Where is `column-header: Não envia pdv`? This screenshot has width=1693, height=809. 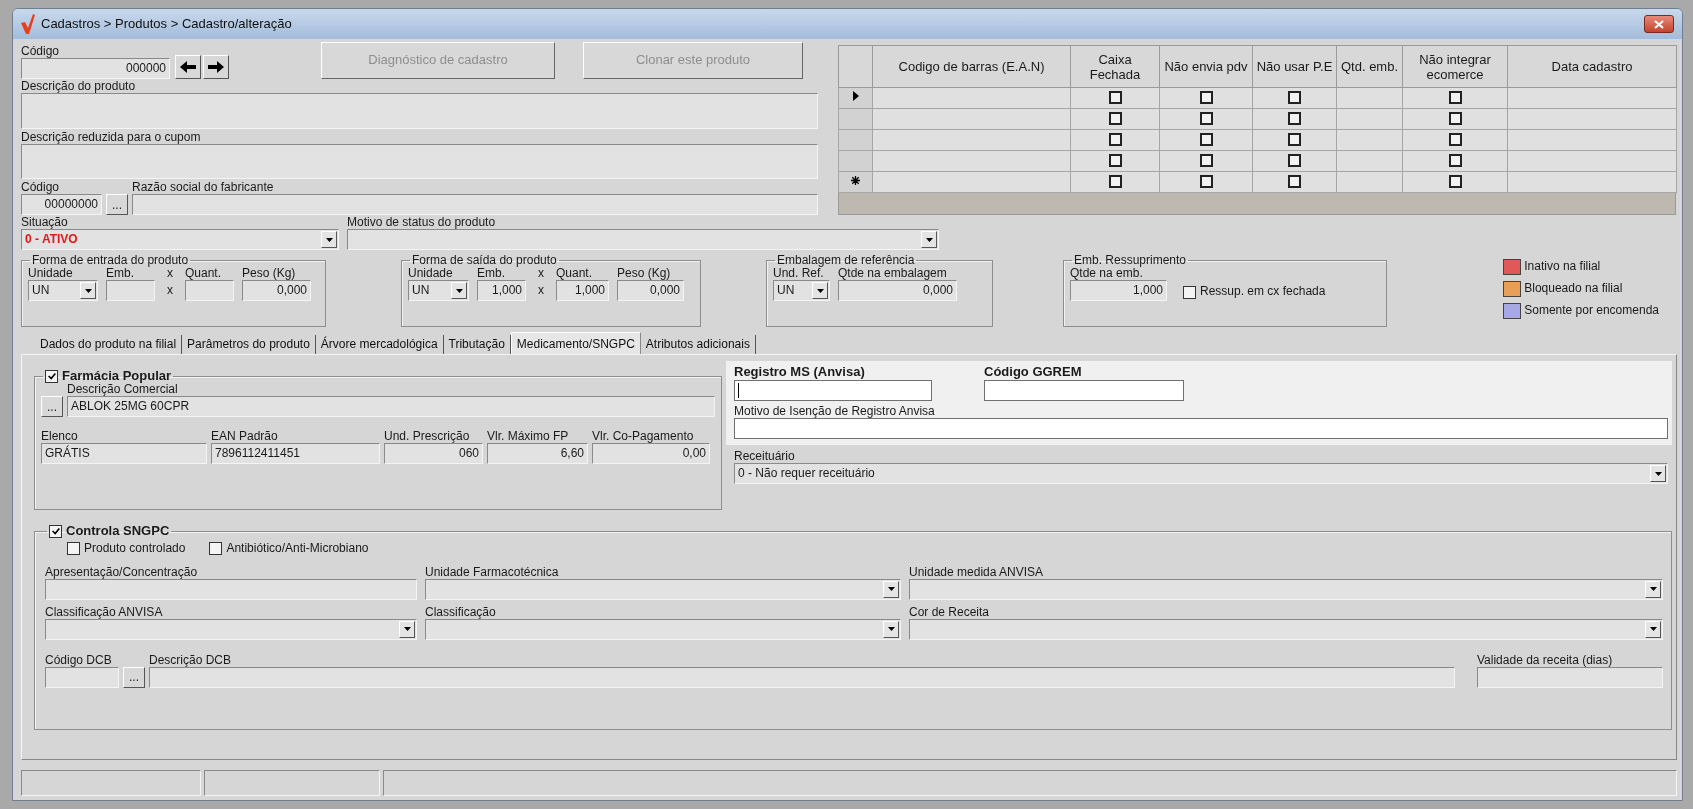 column-header: Não envia pdv is located at coordinates (1206, 66).